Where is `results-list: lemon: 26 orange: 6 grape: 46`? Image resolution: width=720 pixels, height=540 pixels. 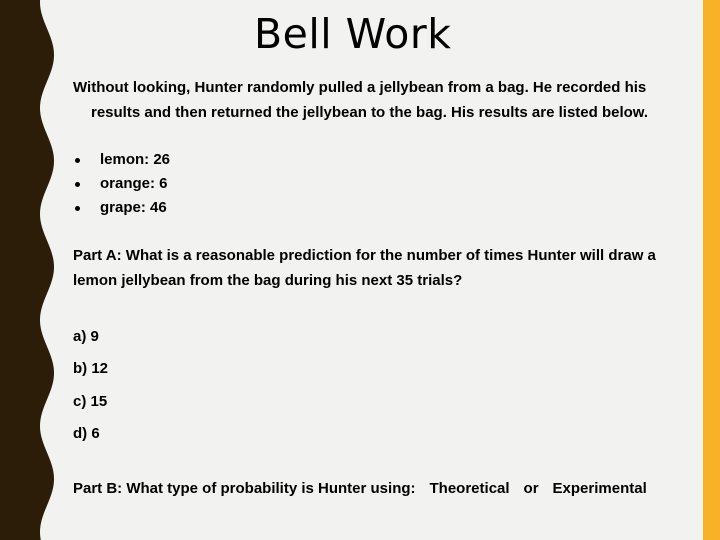 results-list: lemon: 26 orange: 6 grape: 46 is located at coordinates (121, 184).